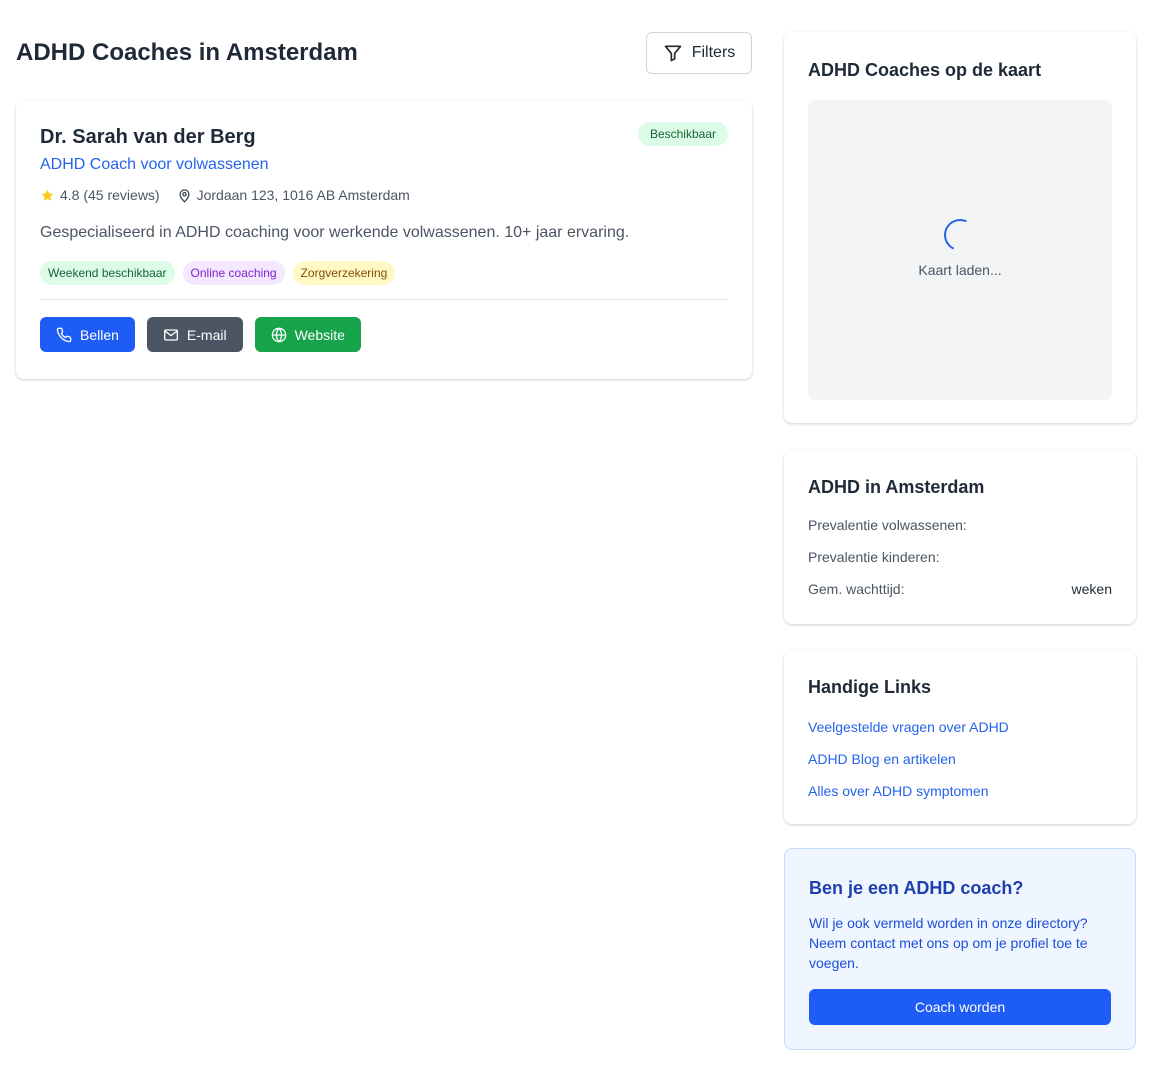  What do you see at coordinates (184, 195) in the screenshot?
I see `map-pin-icon` at bounding box center [184, 195].